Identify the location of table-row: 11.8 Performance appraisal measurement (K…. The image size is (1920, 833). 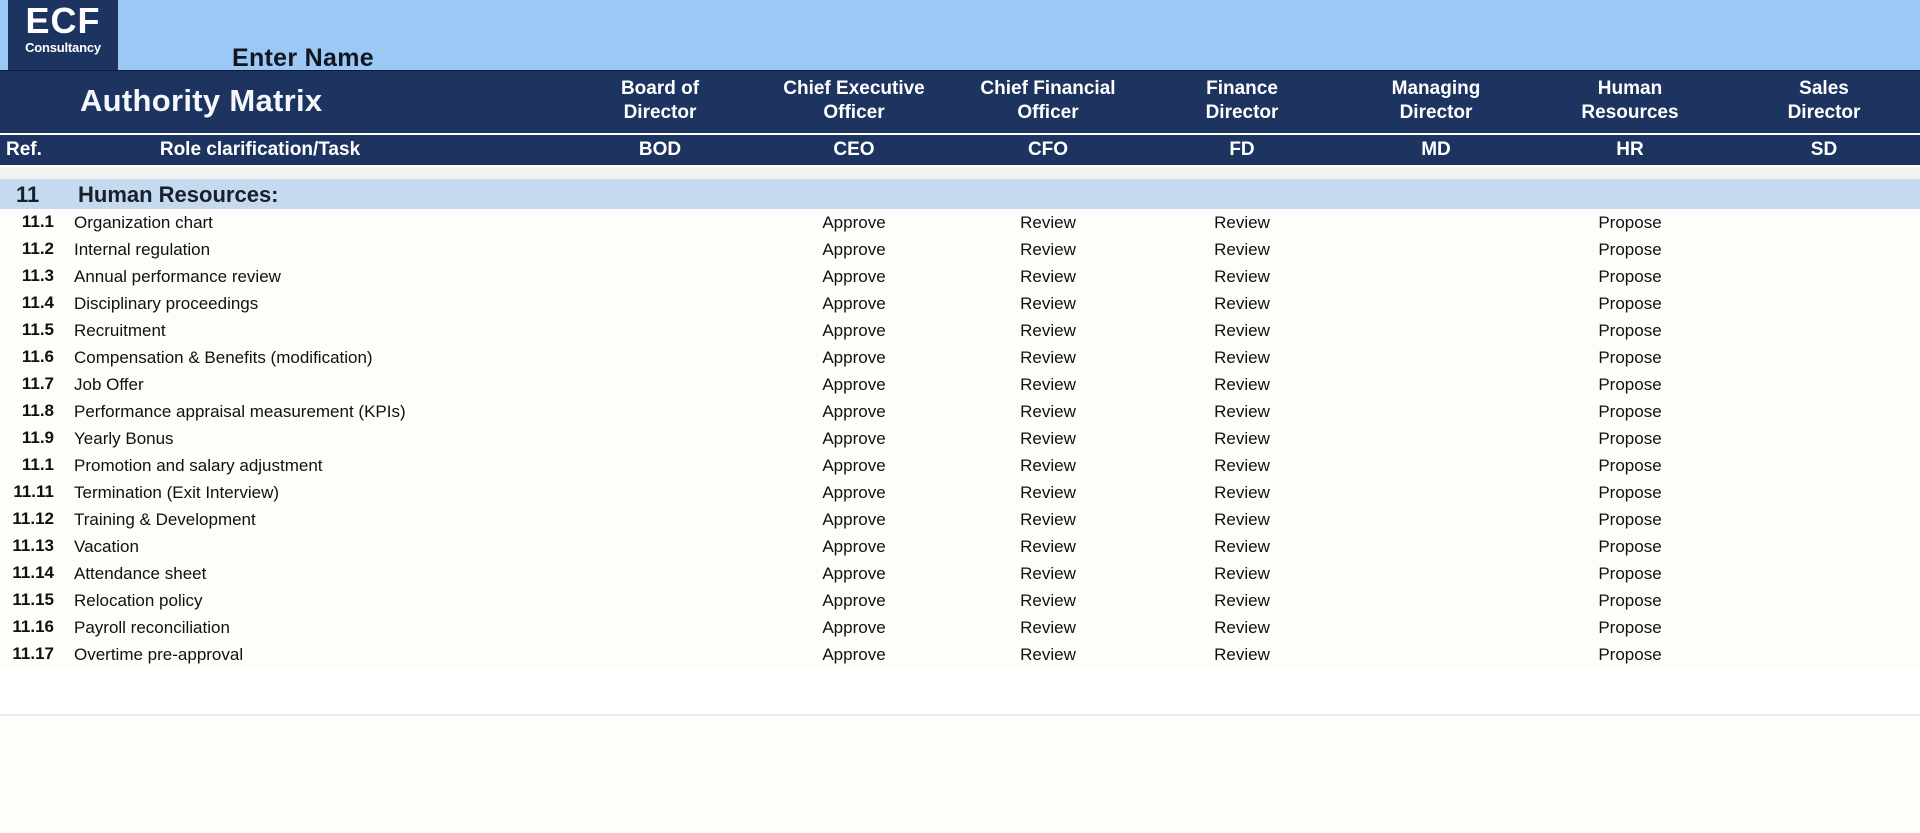
(960, 411).